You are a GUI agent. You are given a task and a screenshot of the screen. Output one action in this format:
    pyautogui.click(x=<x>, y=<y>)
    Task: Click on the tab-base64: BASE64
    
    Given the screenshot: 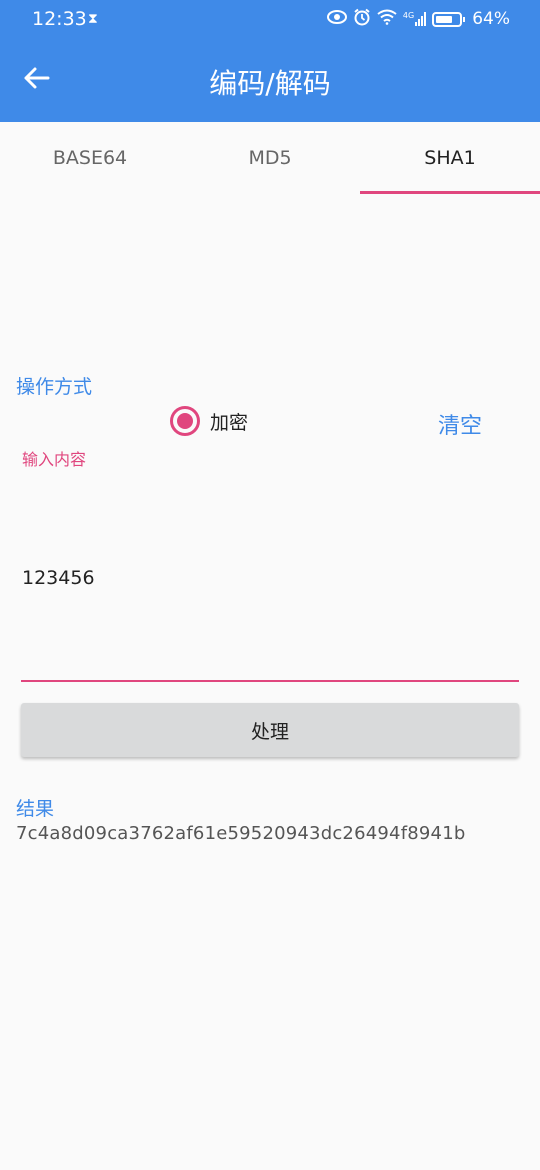 What is the action you would take?
    pyautogui.click(x=90, y=158)
    